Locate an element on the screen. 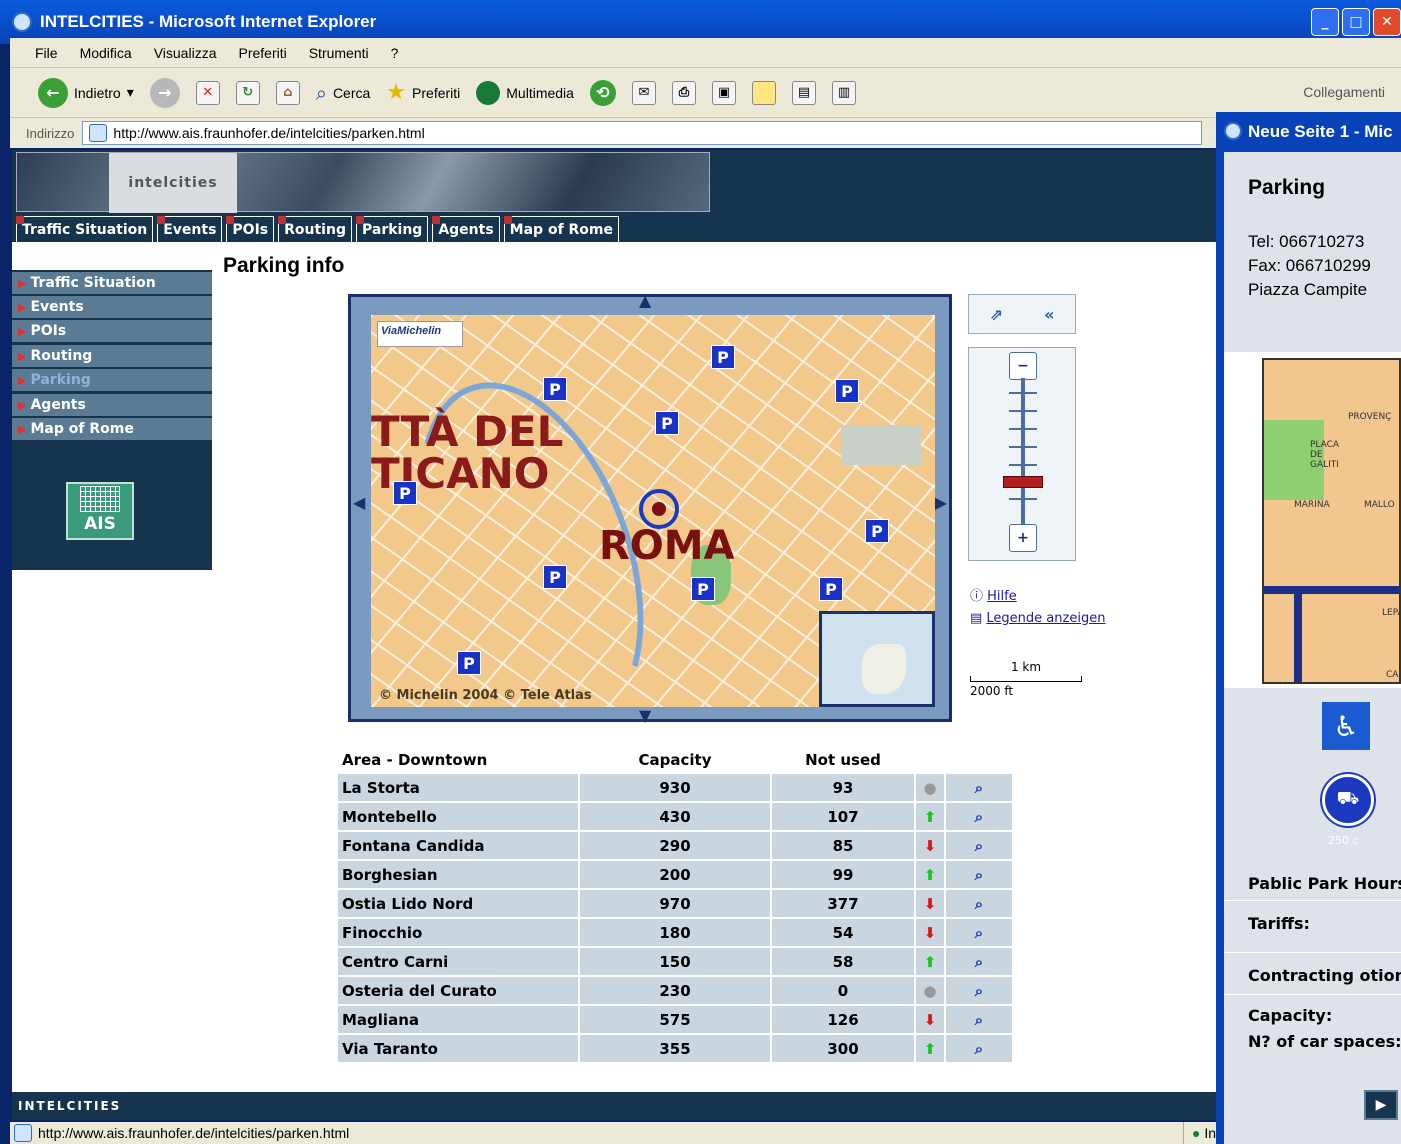 The height and width of the screenshot is (1144, 1401). legend-link: ▤ Legende anzeigen is located at coordinates (1037, 619).